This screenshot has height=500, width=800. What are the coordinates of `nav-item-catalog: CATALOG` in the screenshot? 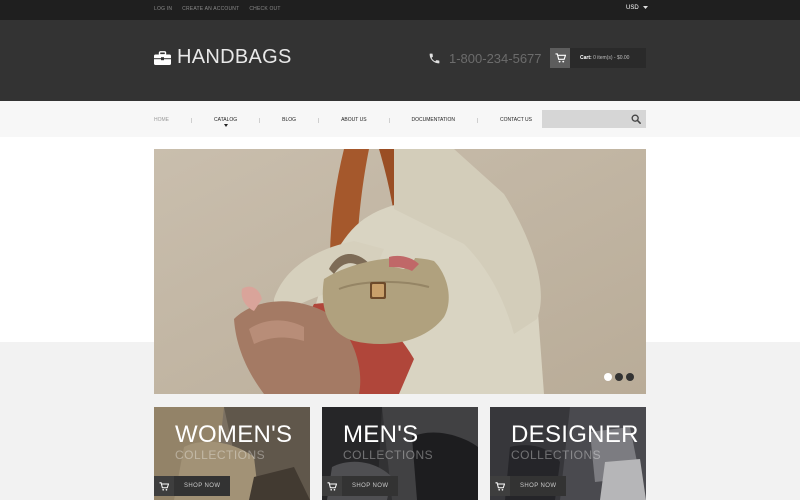 It's located at (226, 122).